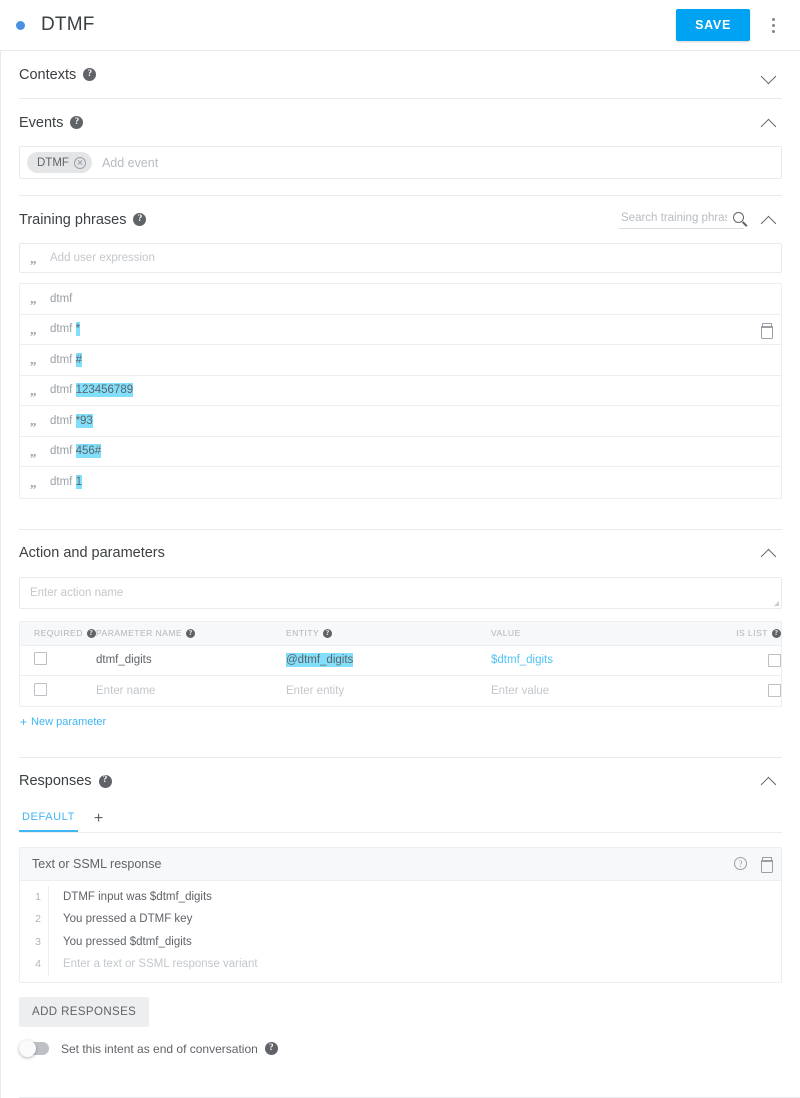 This screenshot has height=1098, width=800. I want to click on events-input-box: DTMF Add event, so click(400, 162).